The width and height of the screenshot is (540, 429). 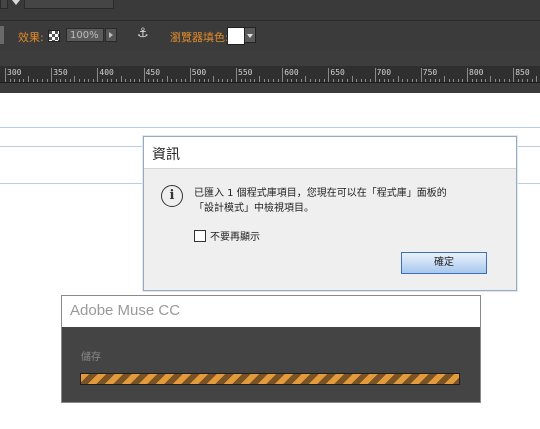 I want to click on browser-fill-dropdown, so click(x=250, y=35).